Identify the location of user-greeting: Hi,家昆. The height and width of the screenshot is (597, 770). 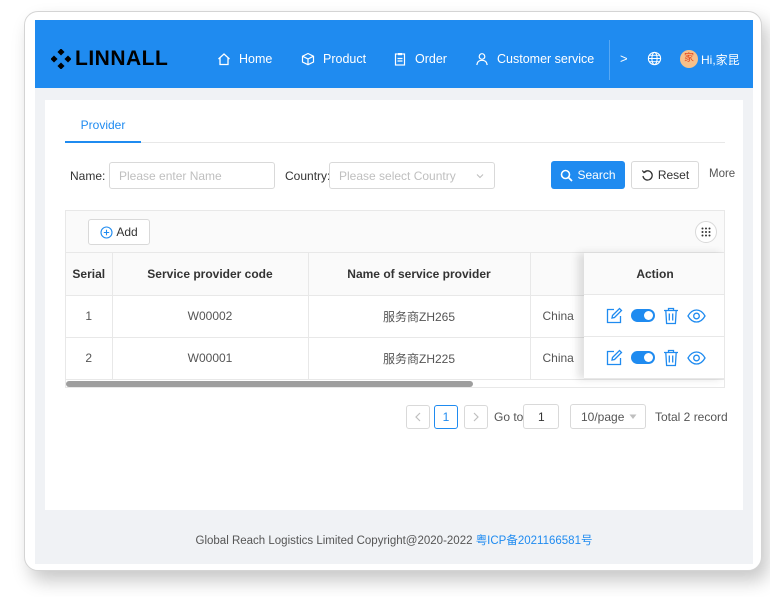
(720, 59).